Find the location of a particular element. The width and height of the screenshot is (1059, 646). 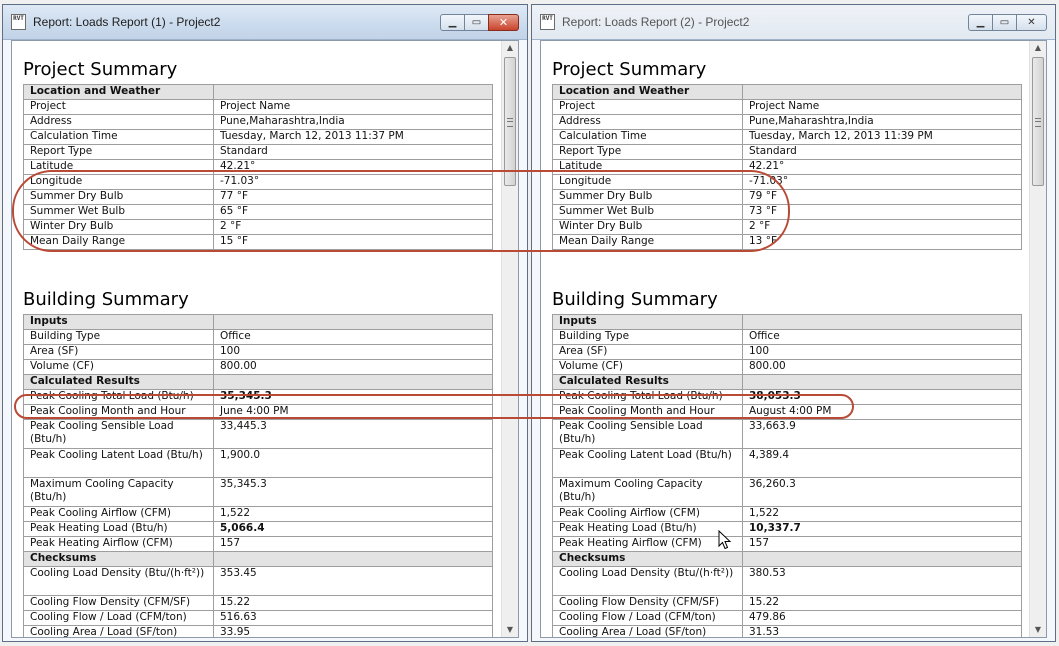

table-row: Peak Cooling Total Load (Btu/h) 38,053.3 is located at coordinates (787, 397).